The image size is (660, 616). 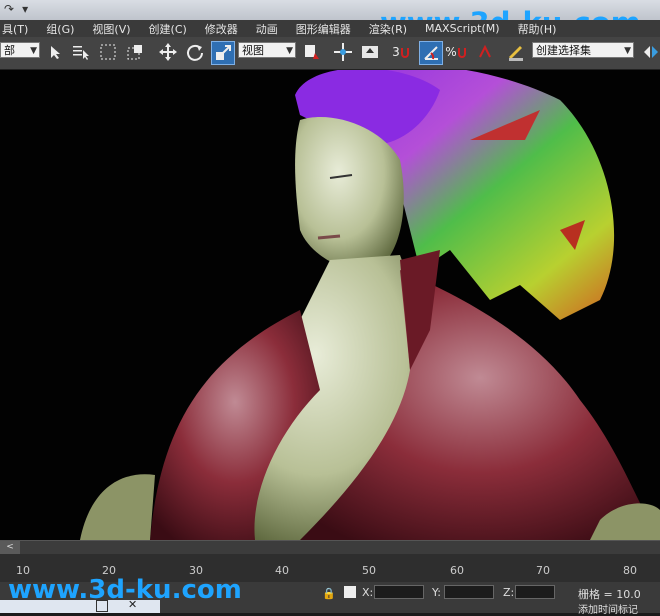 I want to click on selection-filter-value: 部, so click(x=9, y=50).